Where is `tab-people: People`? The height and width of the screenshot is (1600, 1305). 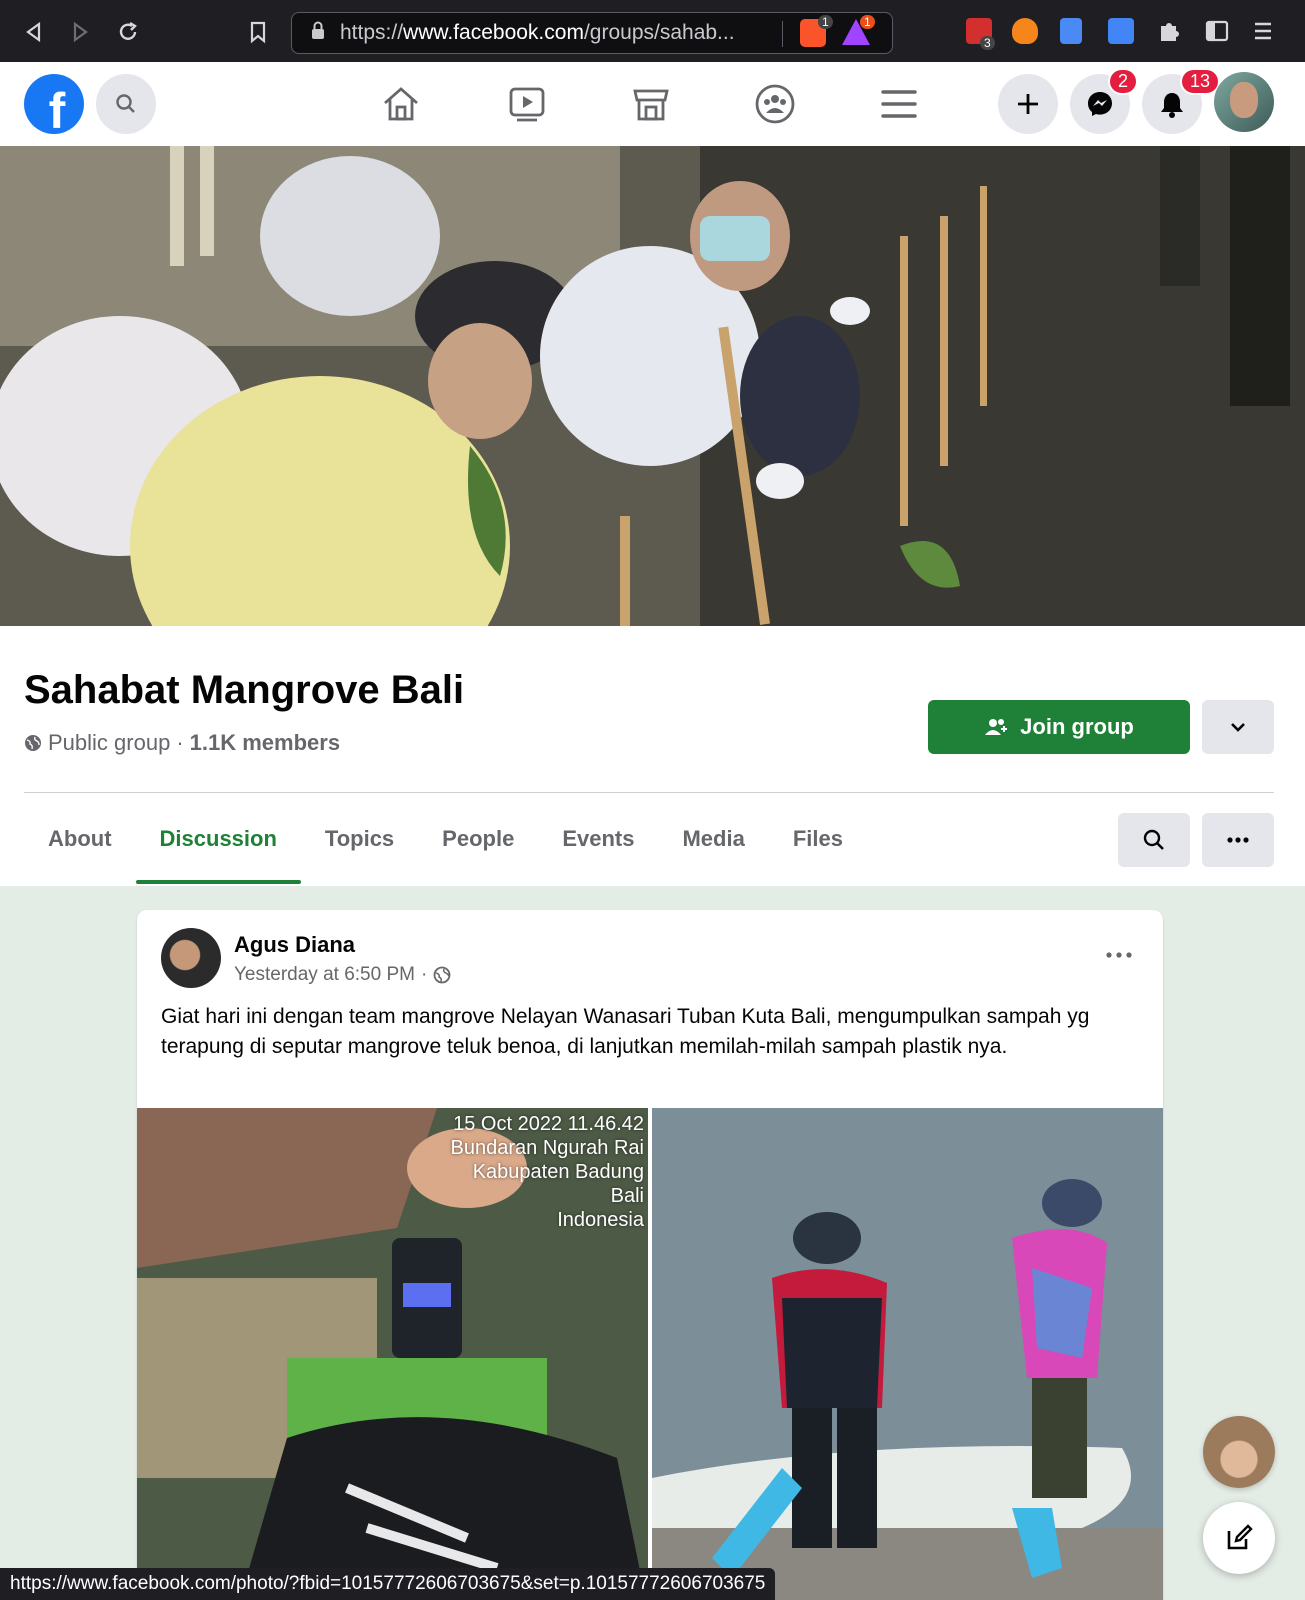
tab-people: People is located at coordinates (478, 839).